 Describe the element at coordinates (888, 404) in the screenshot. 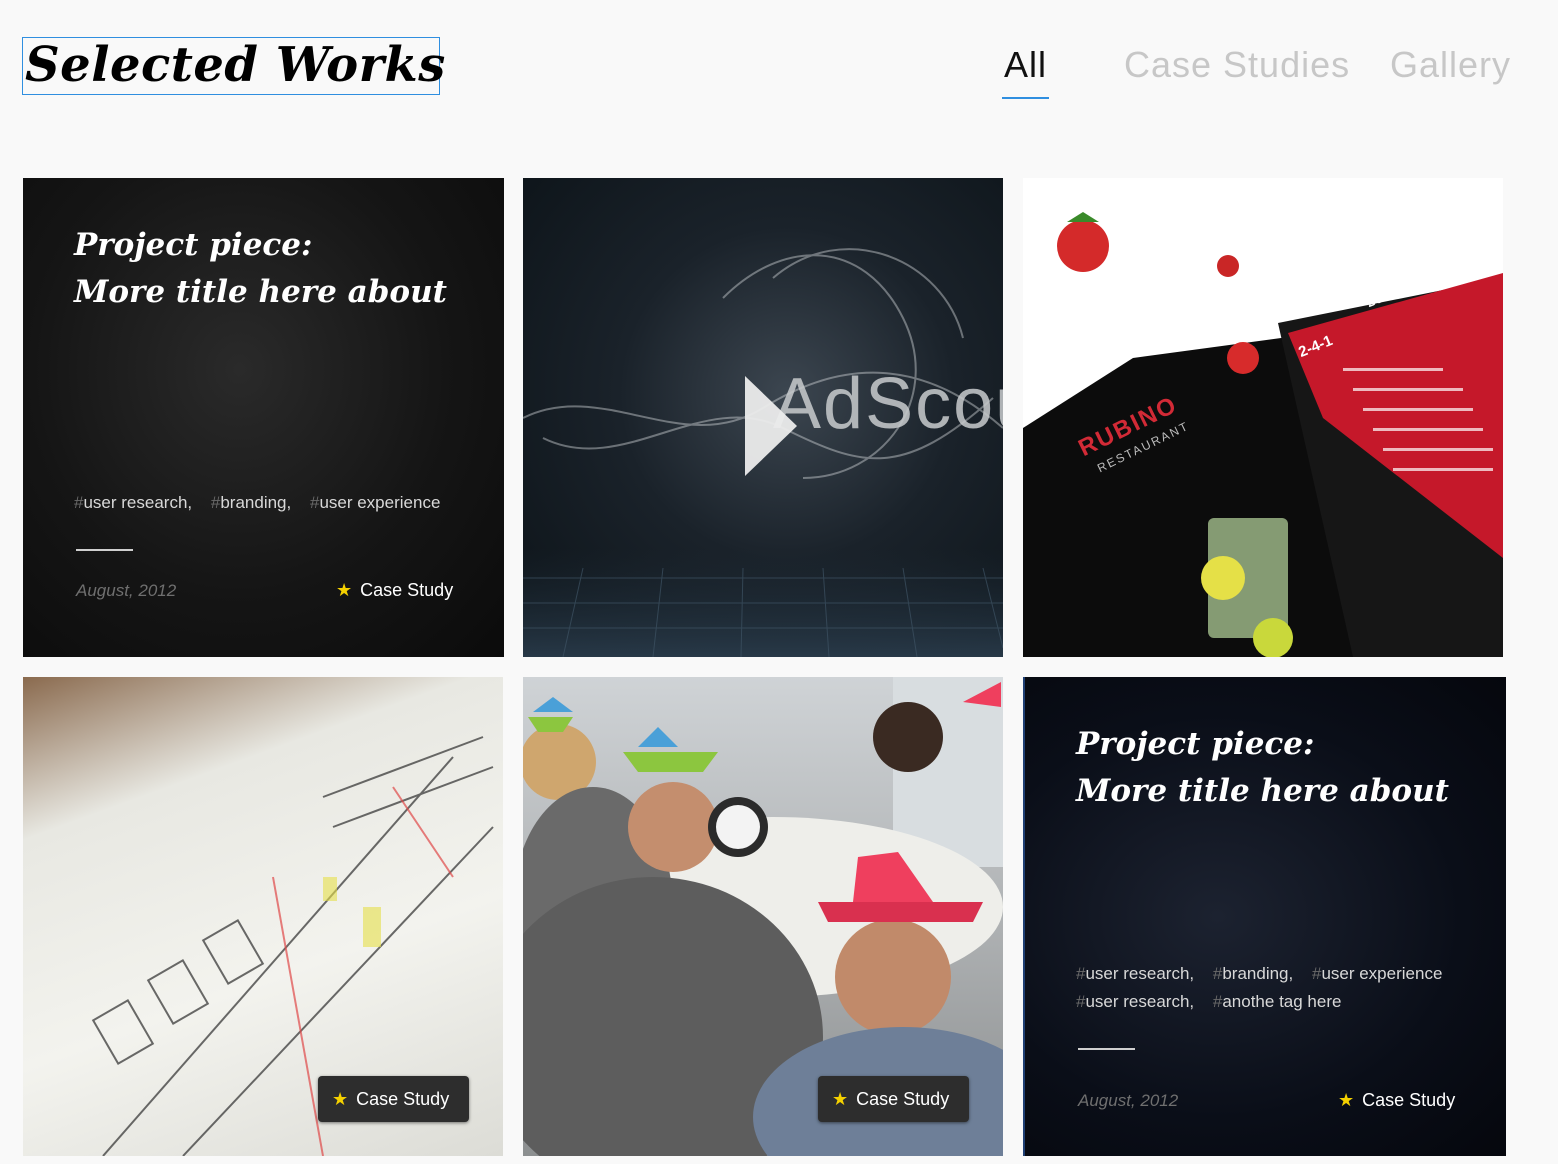

I see `video-caption: AdScou` at that location.